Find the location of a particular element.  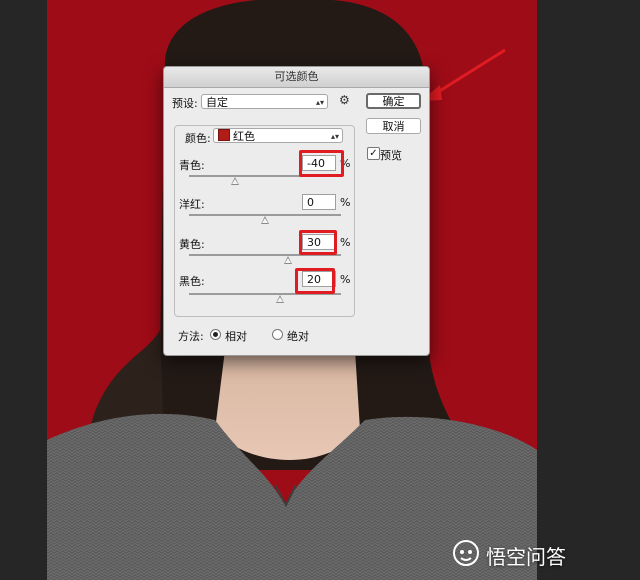

magenta-label: 洋红: is located at coordinates (192, 204).